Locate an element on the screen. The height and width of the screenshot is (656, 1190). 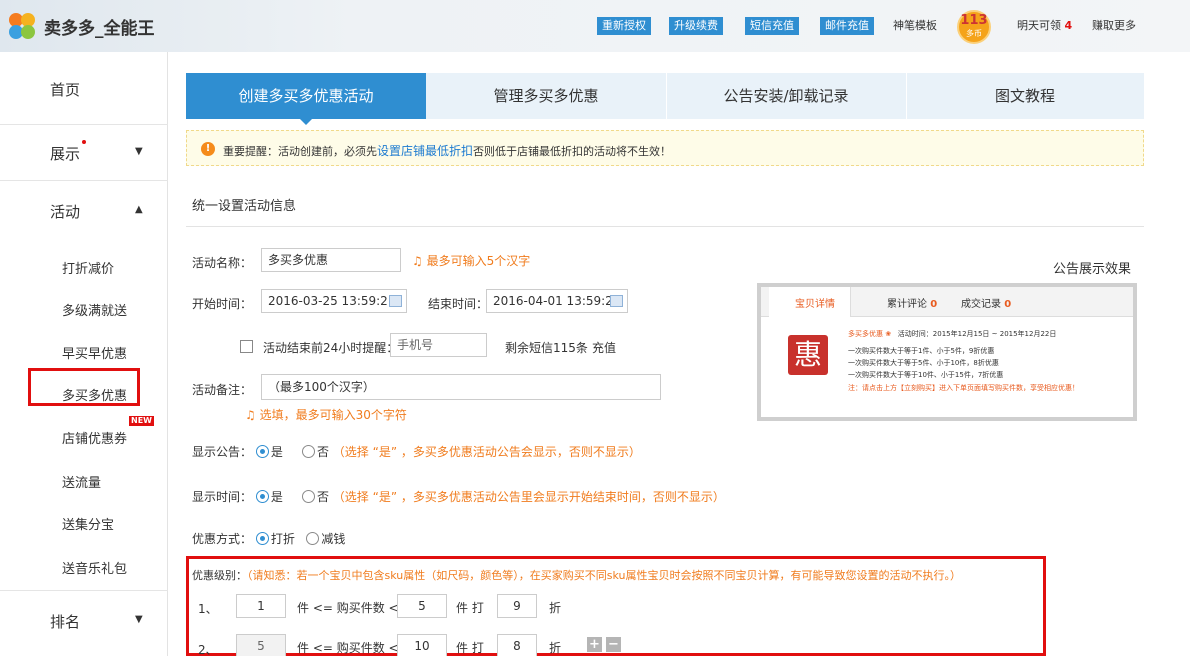
preview-tab-records: 成交记录 0 is located at coordinates (986, 302).